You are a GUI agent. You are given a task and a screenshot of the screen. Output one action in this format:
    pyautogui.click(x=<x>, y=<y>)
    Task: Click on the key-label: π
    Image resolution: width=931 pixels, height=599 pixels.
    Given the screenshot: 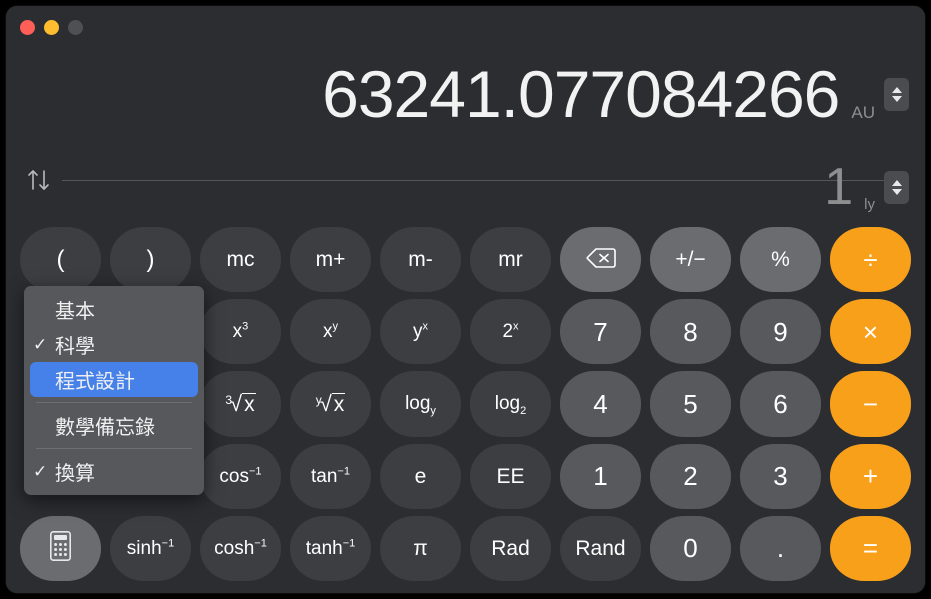 What is the action you would take?
    pyautogui.click(x=420, y=548)
    